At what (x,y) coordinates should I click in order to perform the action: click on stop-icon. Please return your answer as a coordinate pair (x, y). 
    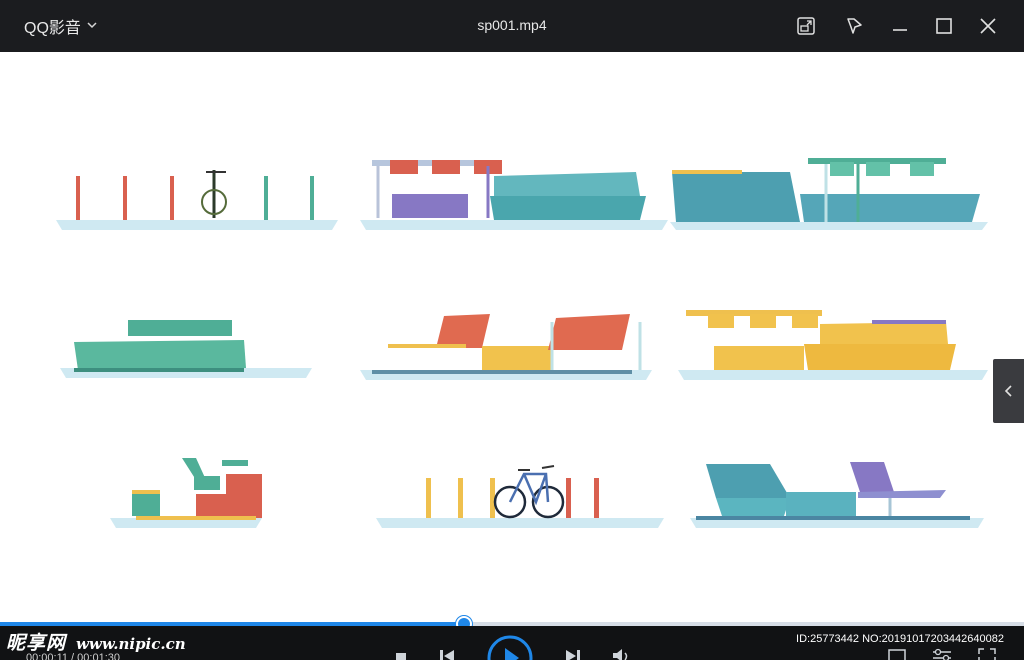
    Looking at the image, I should click on (401, 656).